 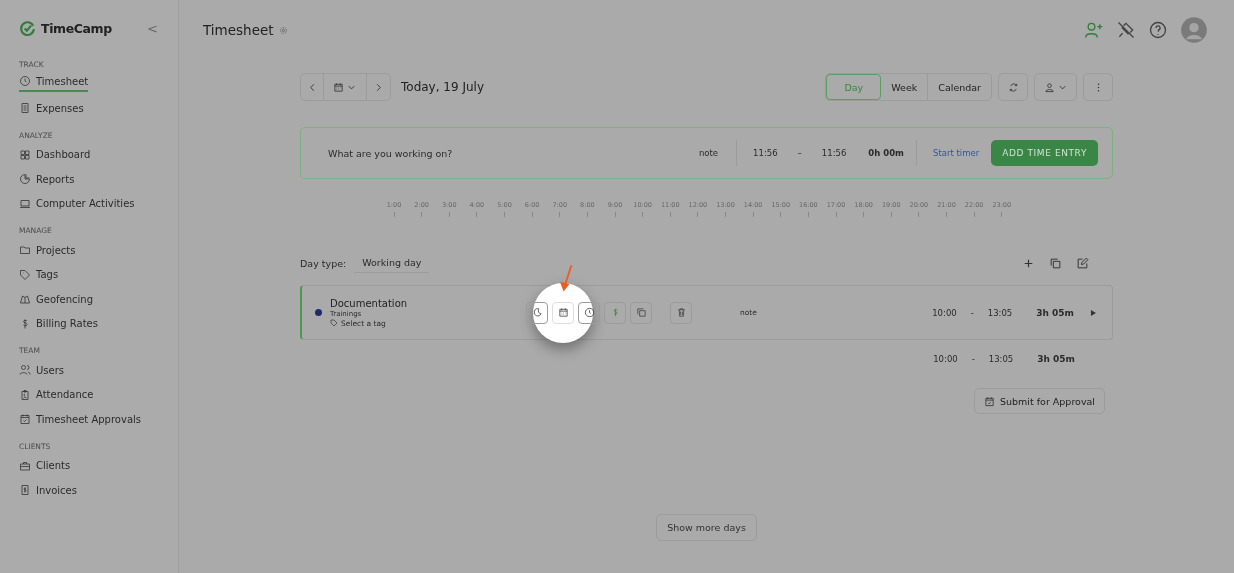 What do you see at coordinates (506, 153) in the screenshot?
I see `task-input: What are you working on?` at bounding box center [506, 153].